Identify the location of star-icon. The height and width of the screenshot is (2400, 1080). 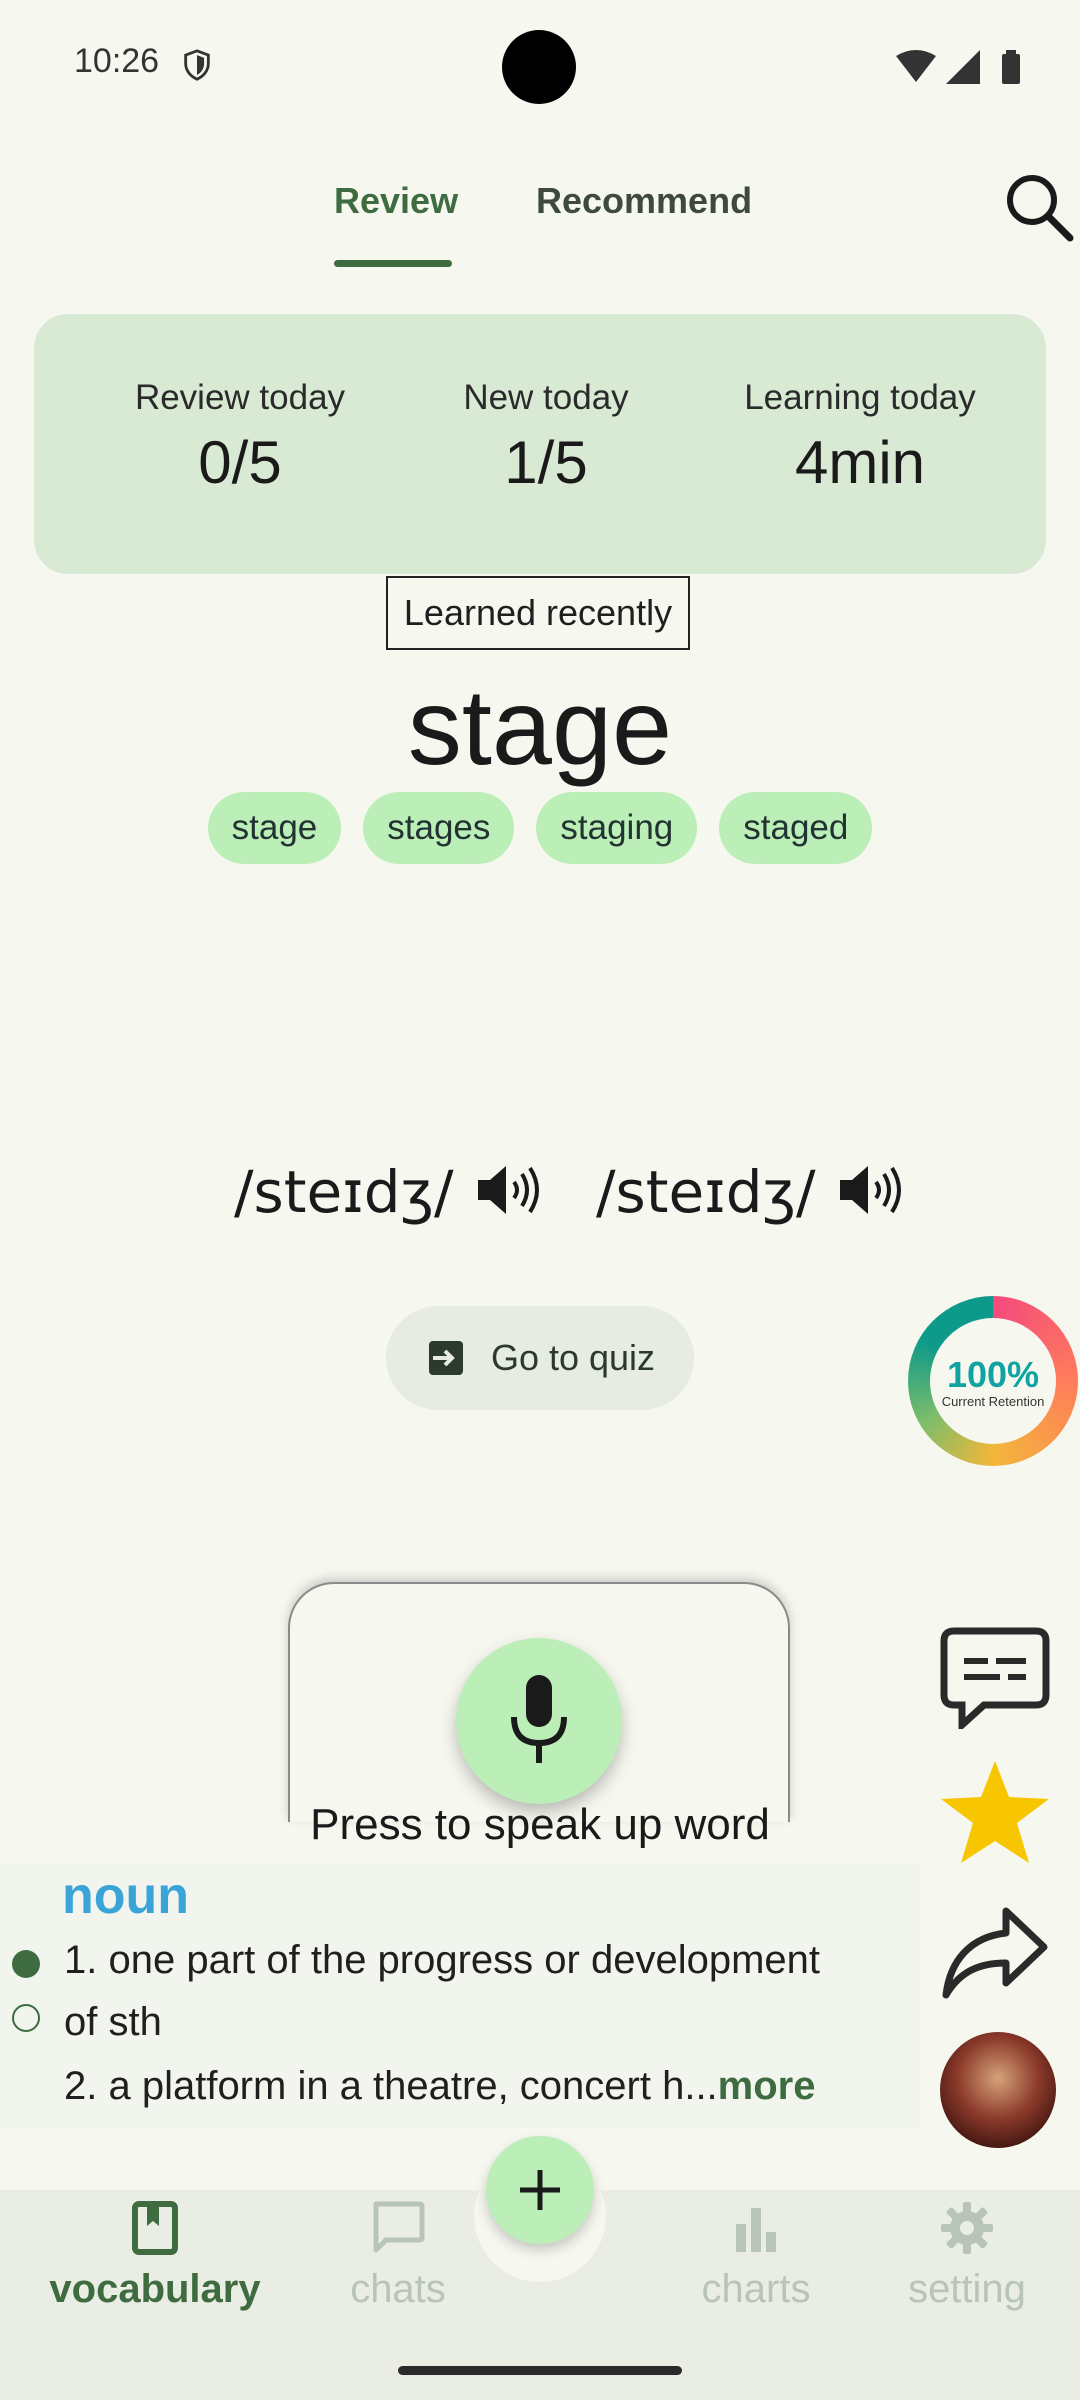
(995, 1812).